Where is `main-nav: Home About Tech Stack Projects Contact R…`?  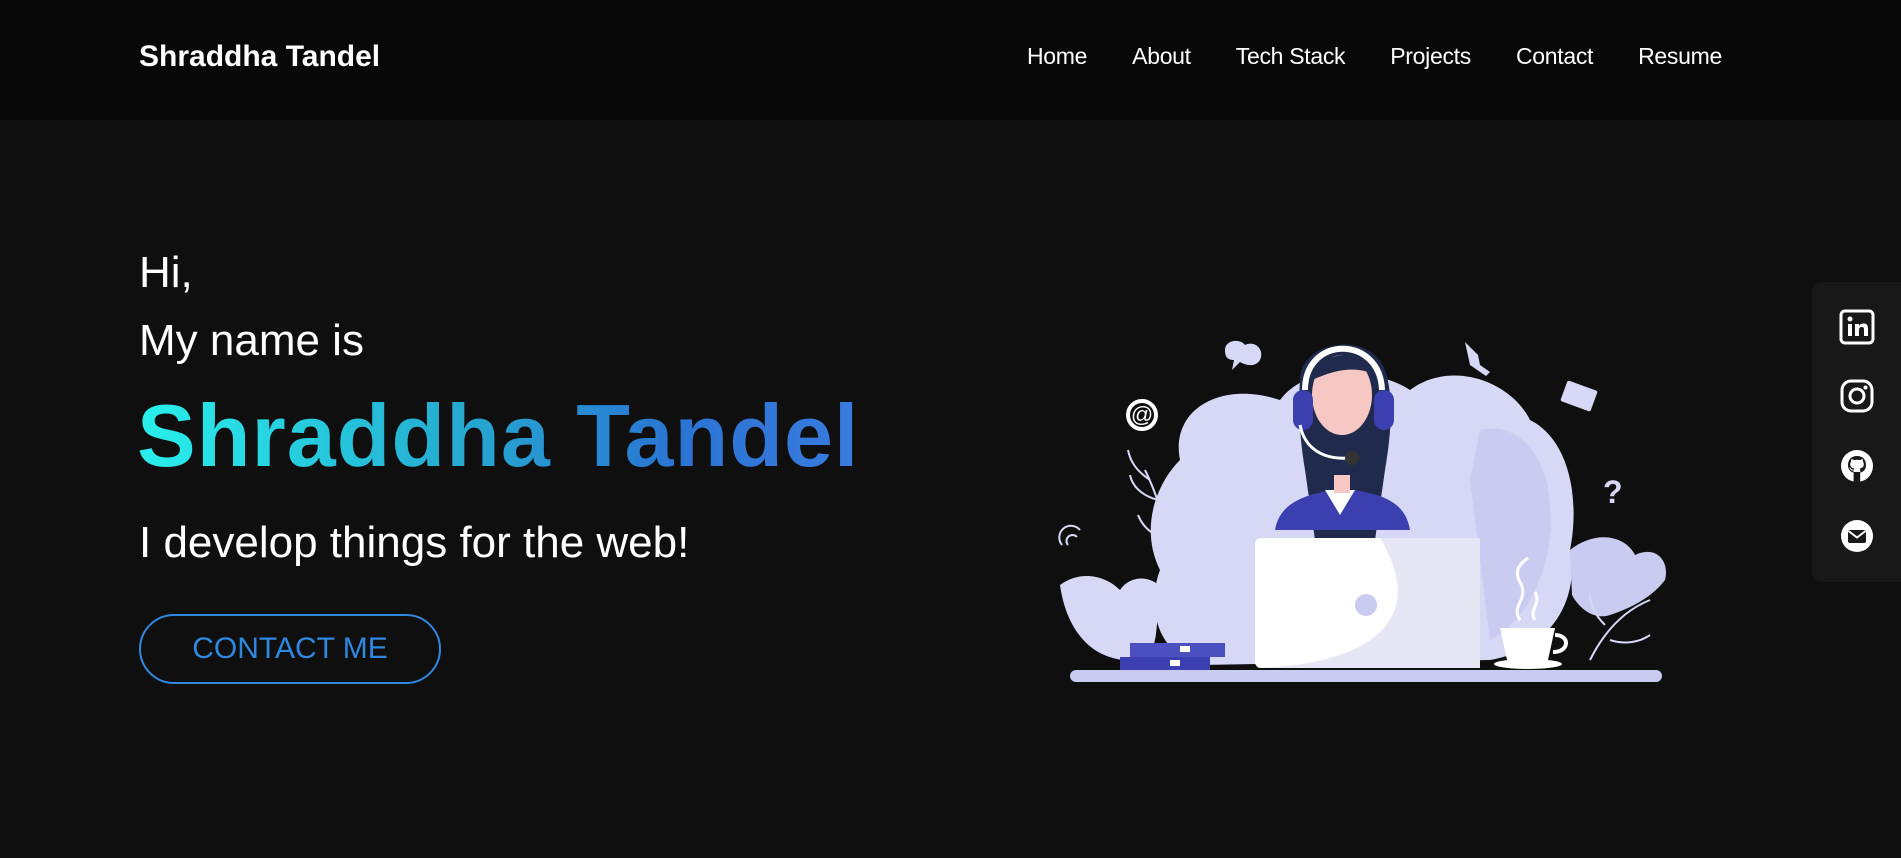
main-nav: Home About Tech Stack Projects Contact R… is located at coordinates (1374, 56).